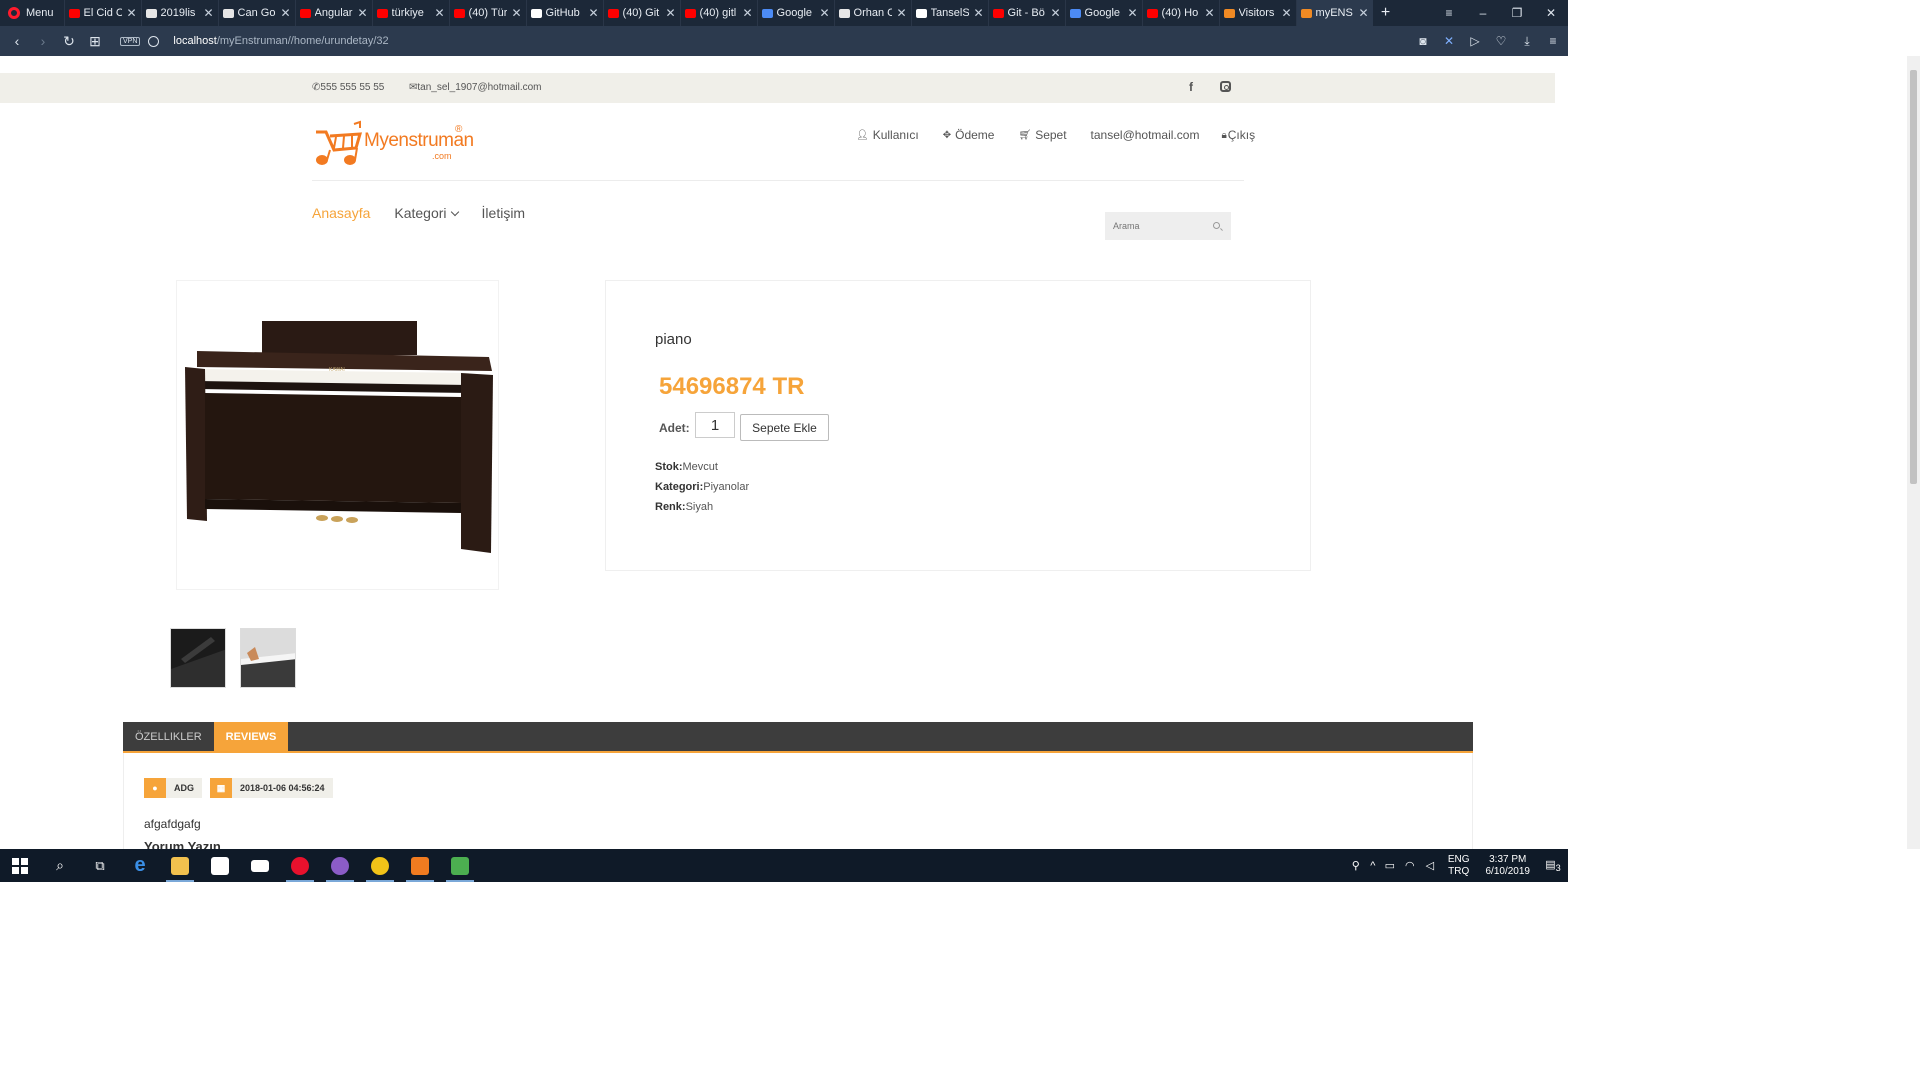  What do you see at coordinates (1527, 41) in the screenshot?
I see `download-icon: ⤓` at bounding box center [1527, 41].